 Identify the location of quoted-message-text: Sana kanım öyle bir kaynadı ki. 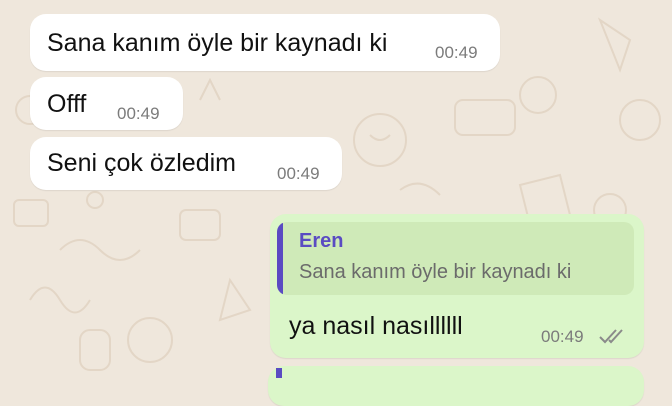
(435, 272).